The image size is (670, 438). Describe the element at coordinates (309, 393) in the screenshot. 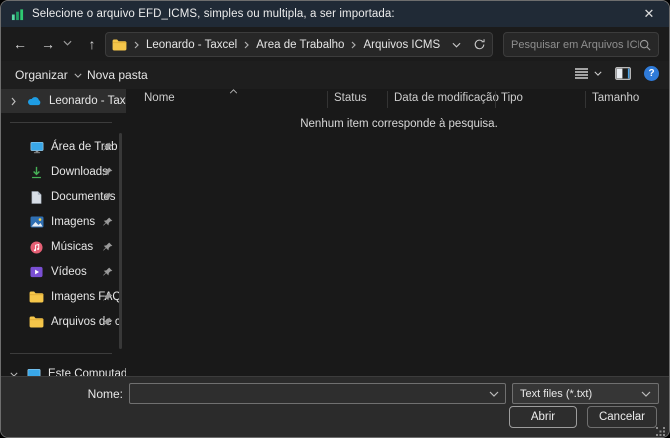

I see `filename-input` at that location.